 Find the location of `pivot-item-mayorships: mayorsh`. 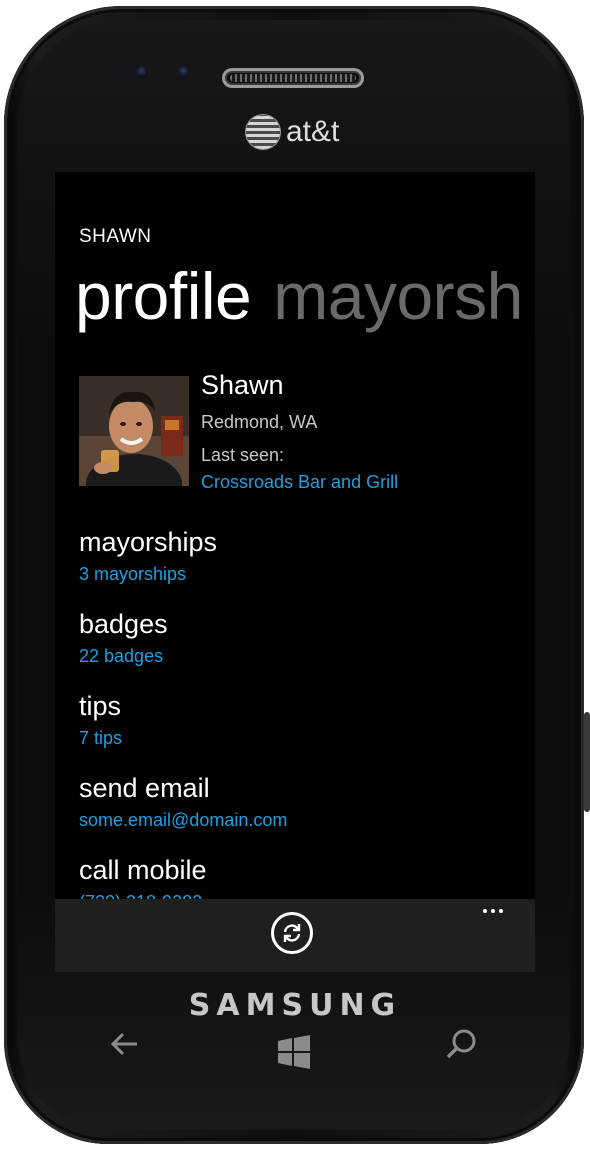

pivot-item-mayorships: mayorsh is located at coordinates (398, 296).